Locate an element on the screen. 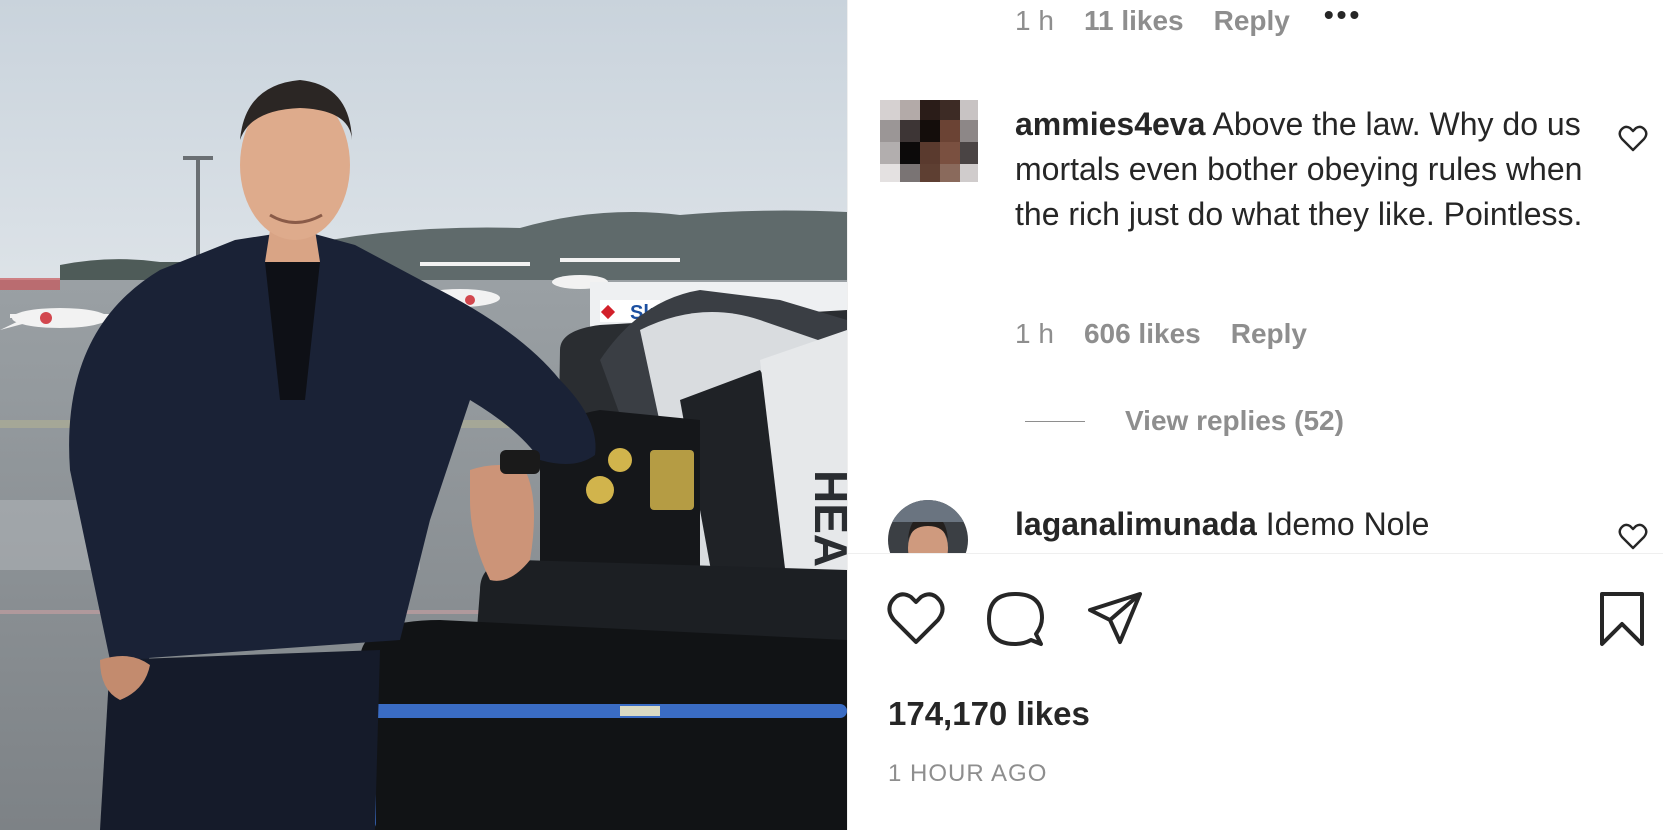 This screenshot has height=830, width=1663. pixelated-avatar-image is located at coordinates (929, 141).